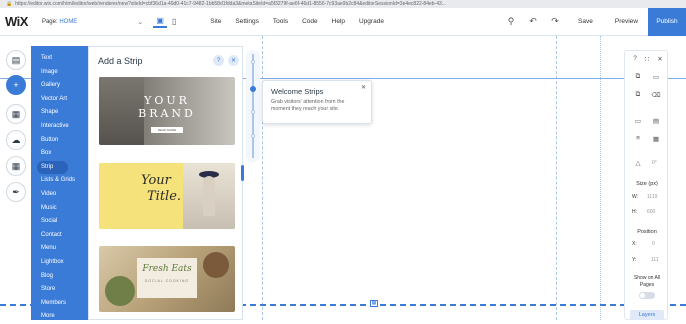 Image resolution: width=686 pixels, height=324 pixels. I want to click on page-selector: Page: HOME, so click(59, 22).